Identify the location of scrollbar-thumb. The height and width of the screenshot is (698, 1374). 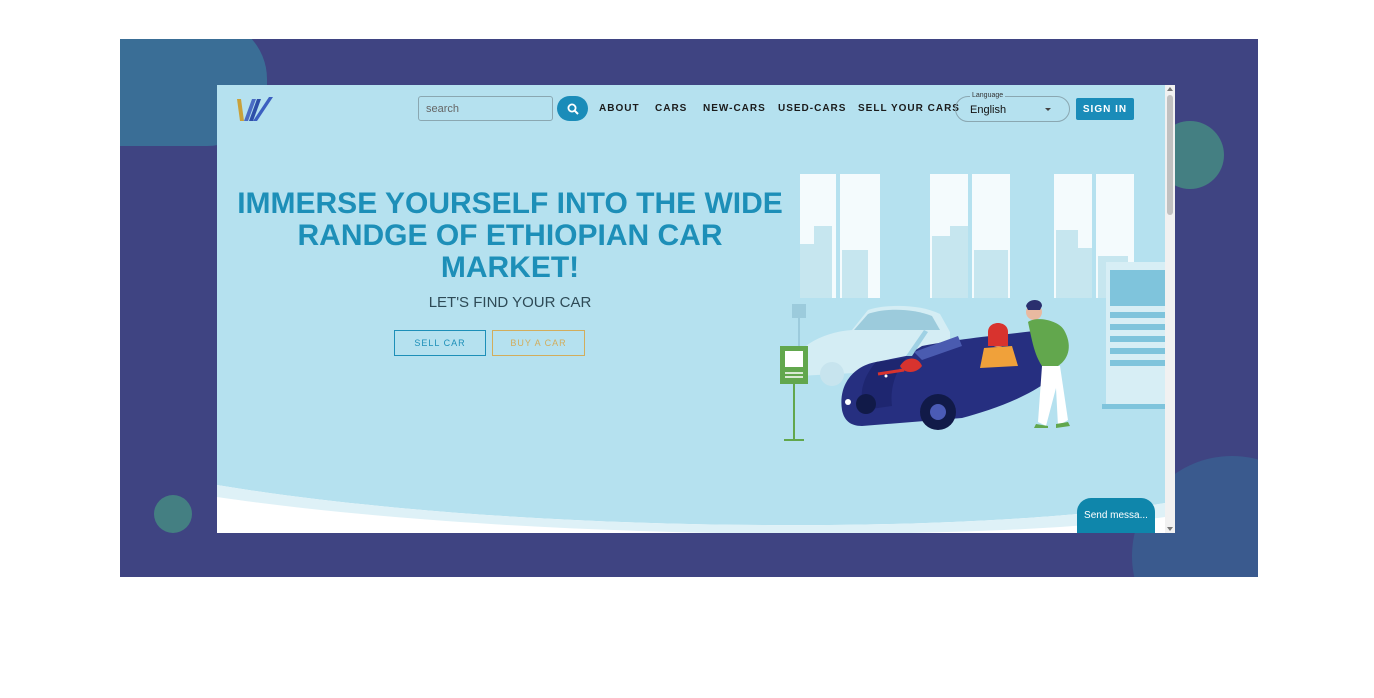
(1170, 155).